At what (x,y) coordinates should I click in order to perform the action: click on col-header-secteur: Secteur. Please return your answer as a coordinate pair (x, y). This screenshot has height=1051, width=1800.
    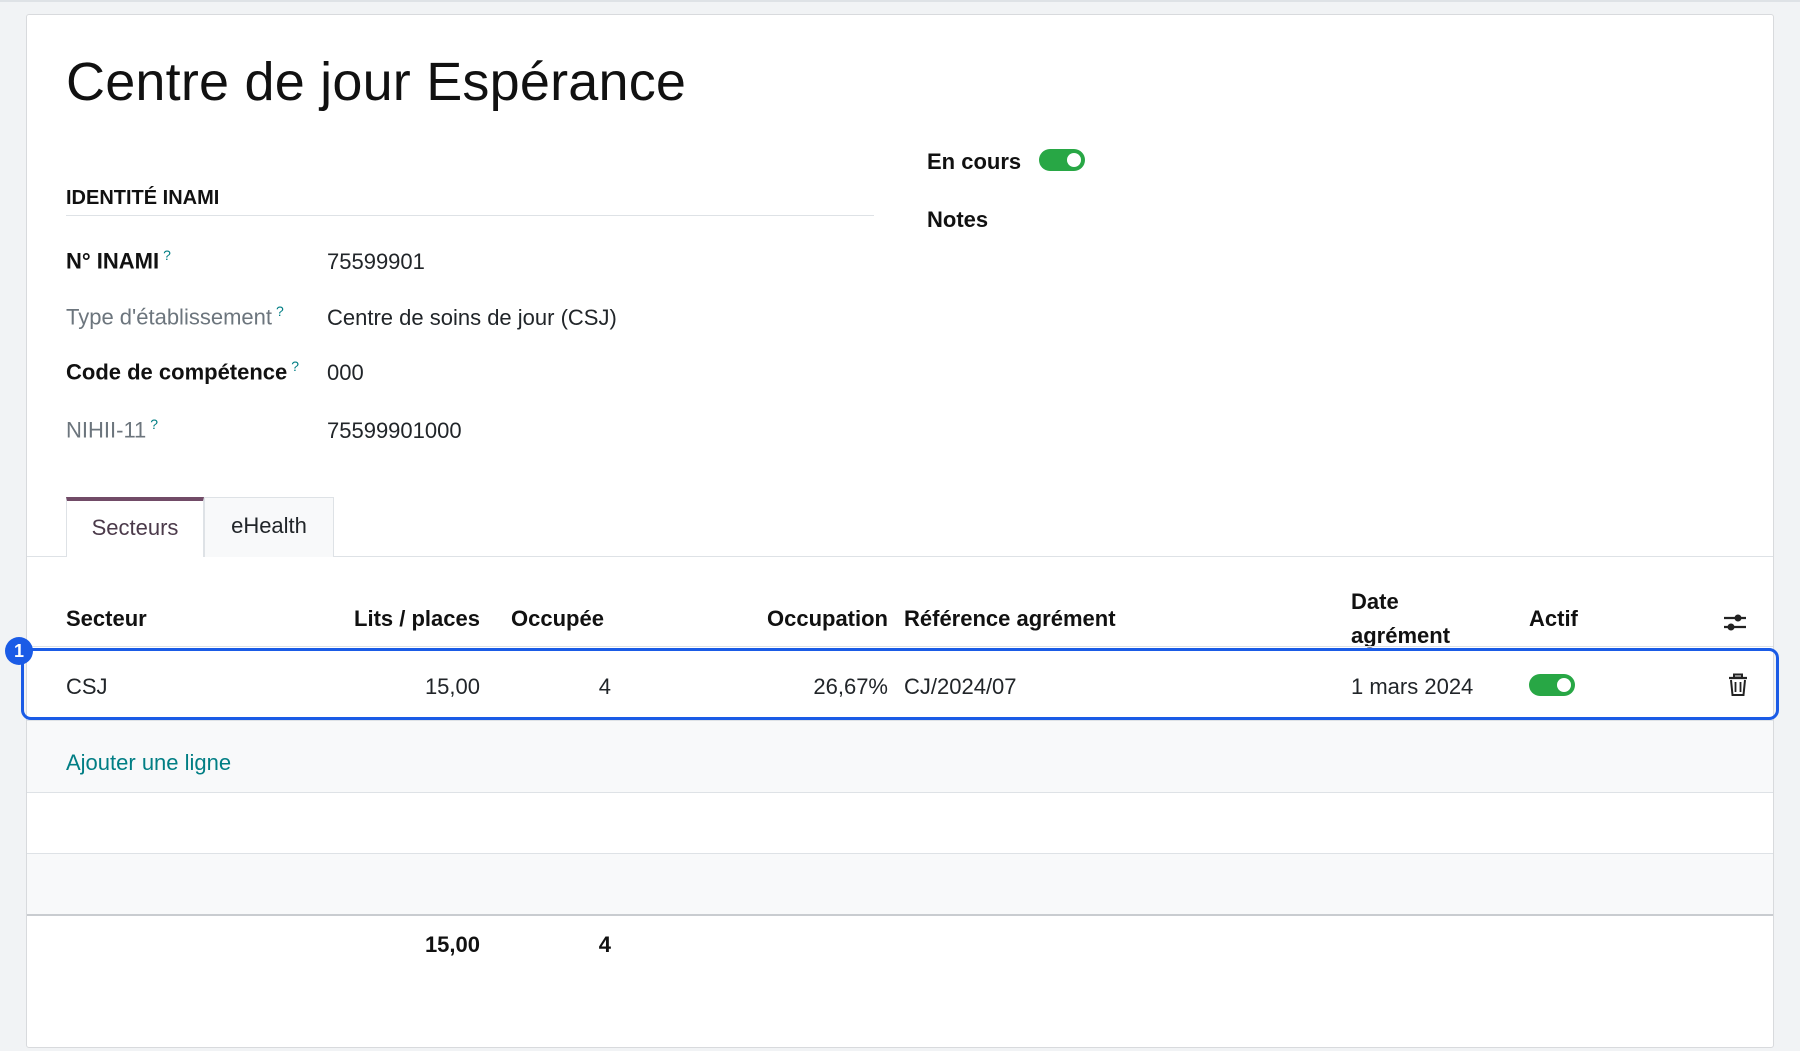
    Looking at the image, I should click on (106, 619).